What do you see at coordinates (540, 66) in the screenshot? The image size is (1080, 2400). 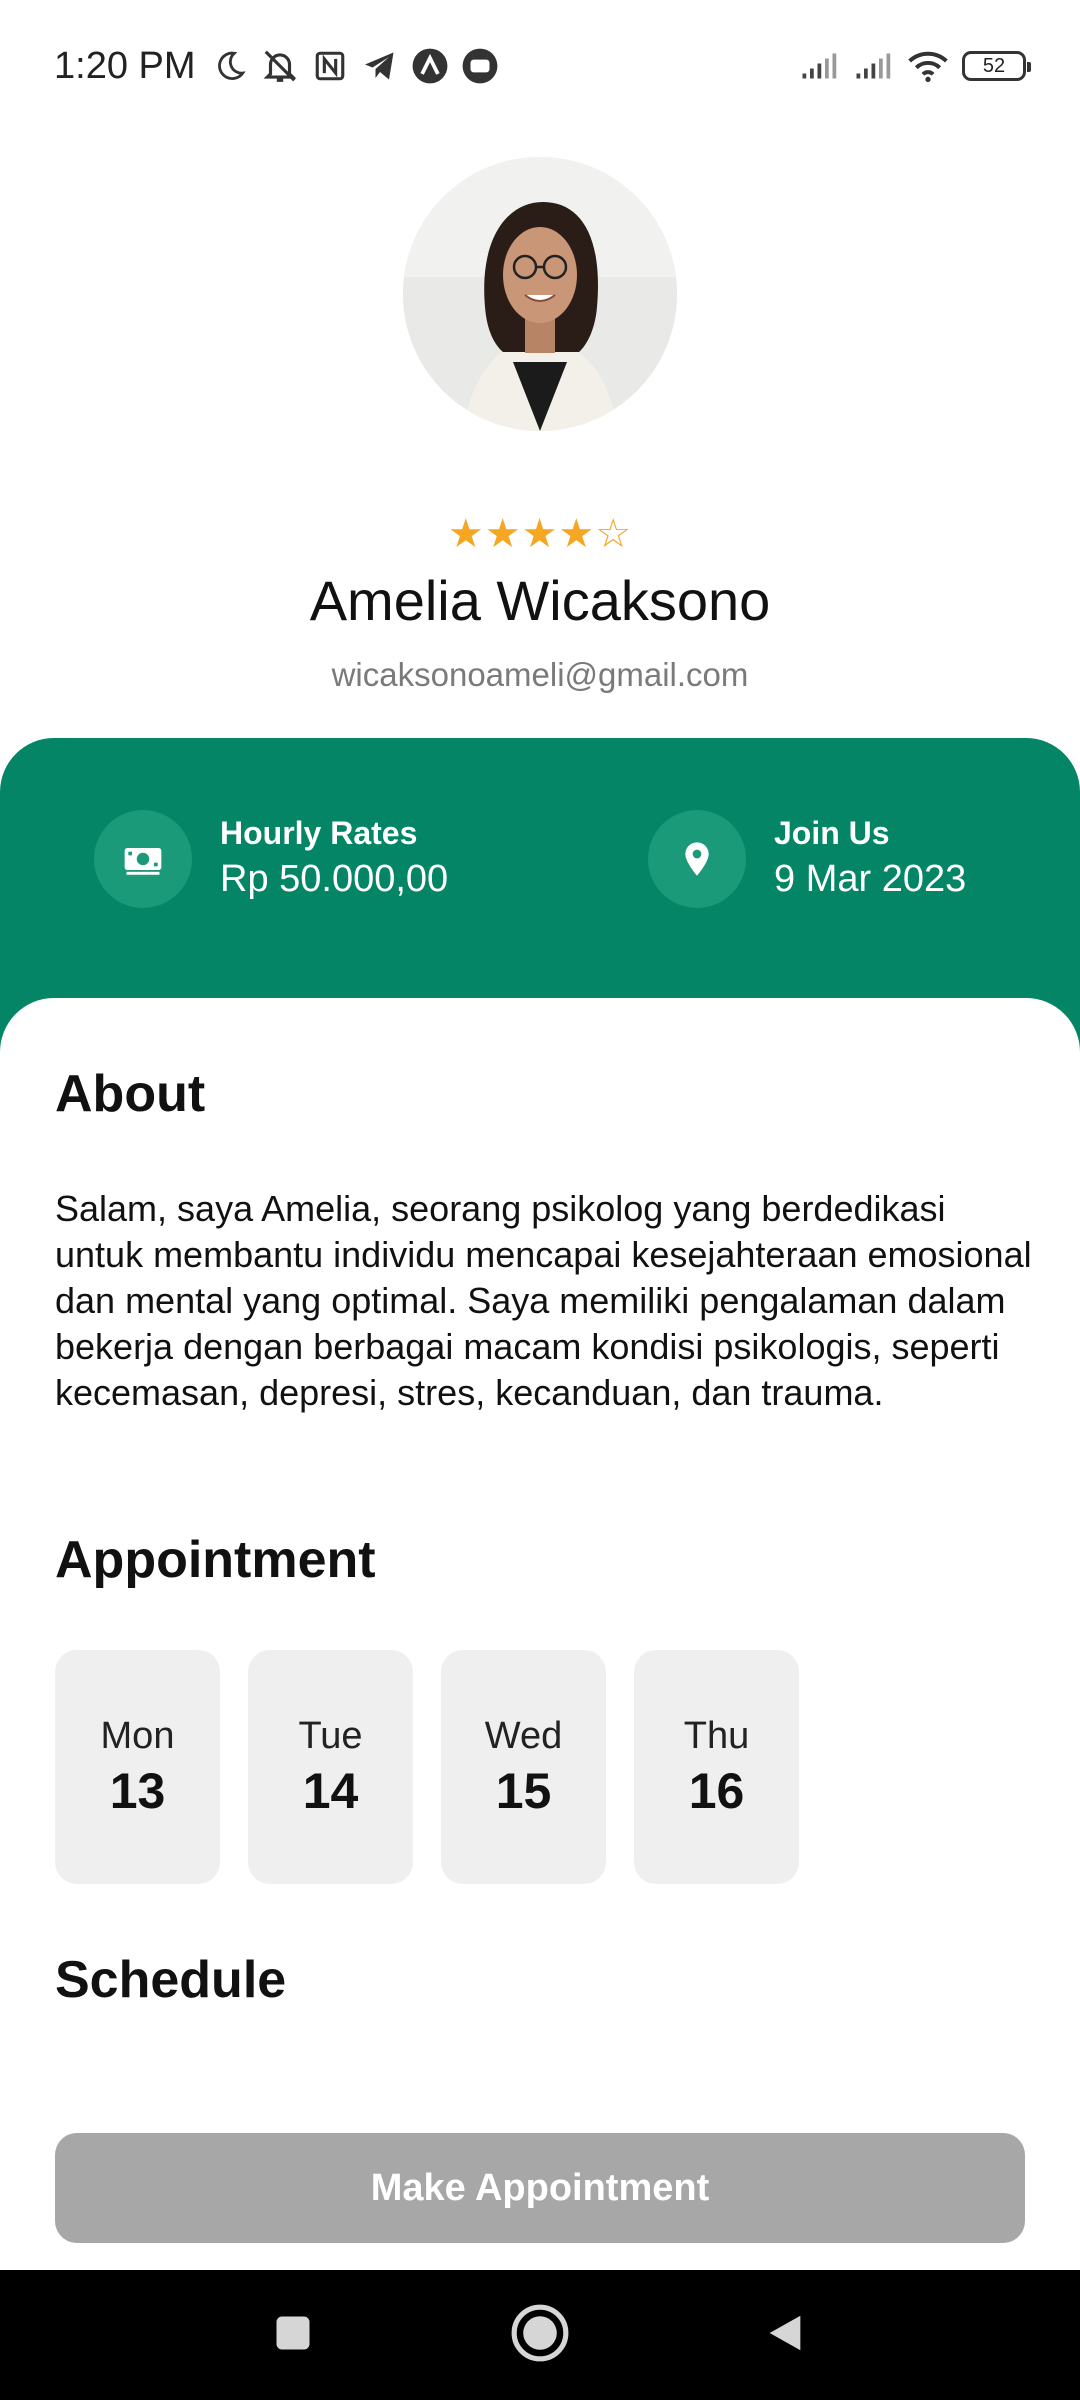 I see `status-bar: 1:20 PM 52` at bounding box center [540, 66].